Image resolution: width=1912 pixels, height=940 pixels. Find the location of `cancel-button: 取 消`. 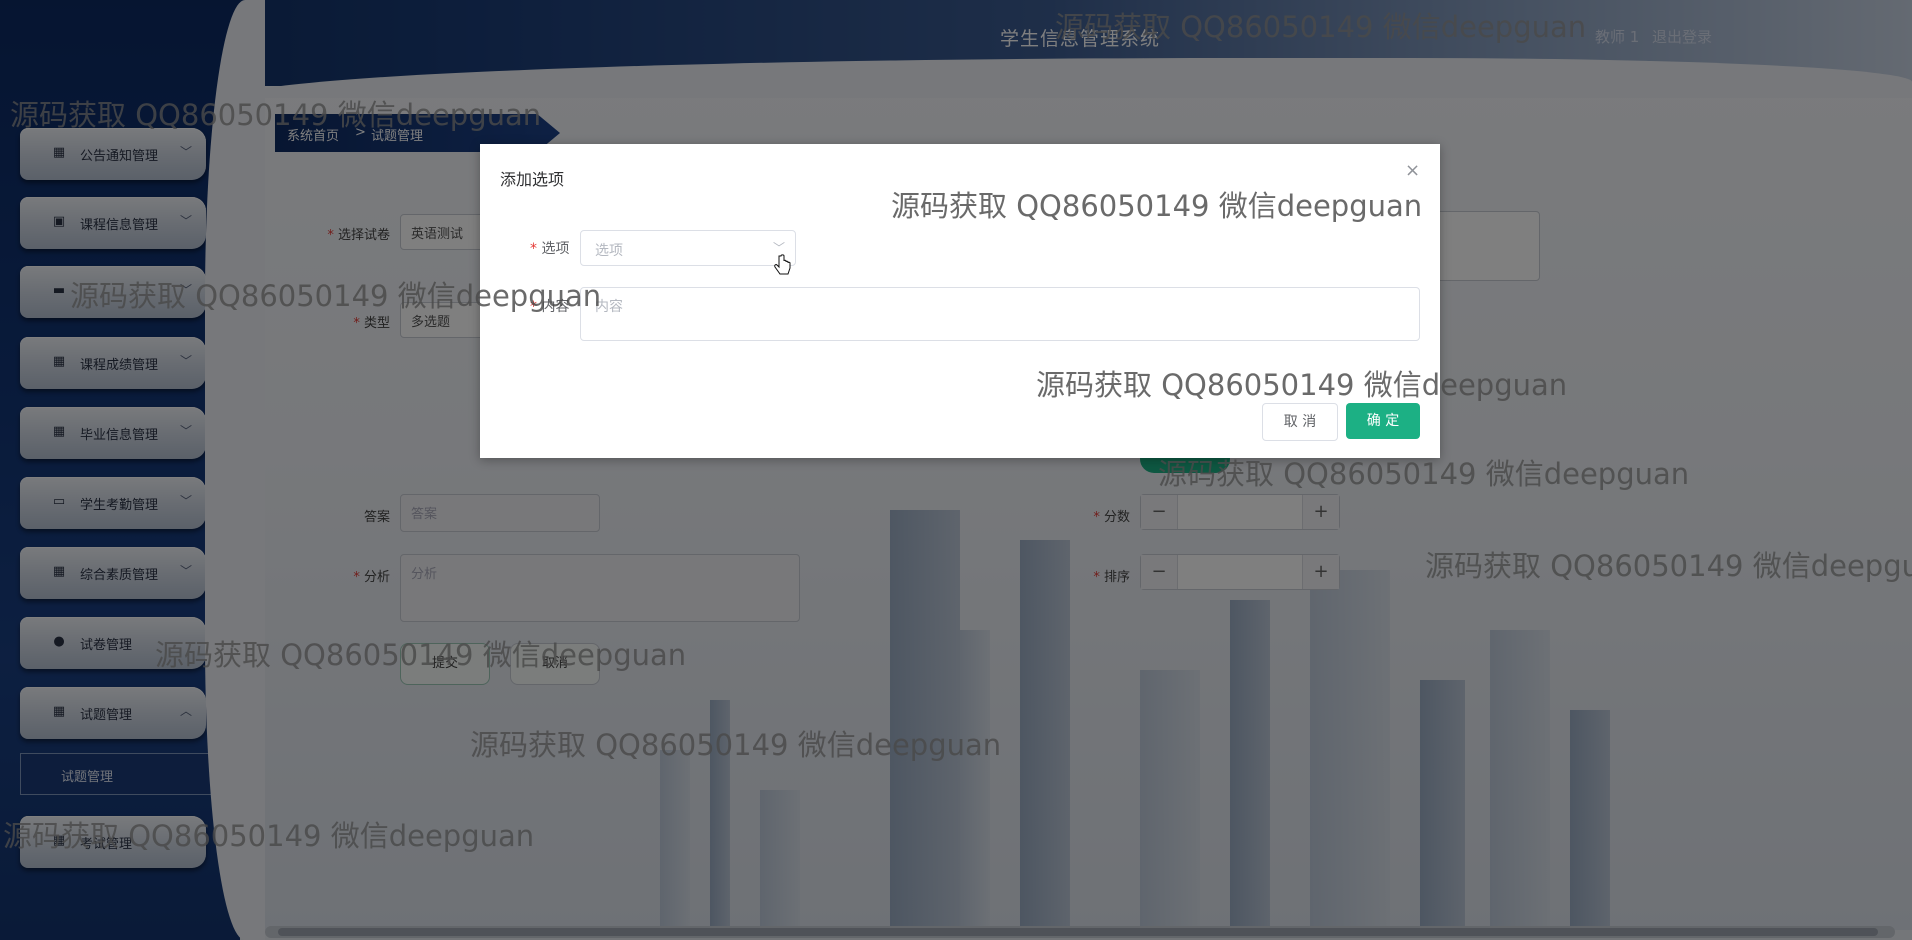

cancel-button: 取 消 is located at coordinates (1300, 422).